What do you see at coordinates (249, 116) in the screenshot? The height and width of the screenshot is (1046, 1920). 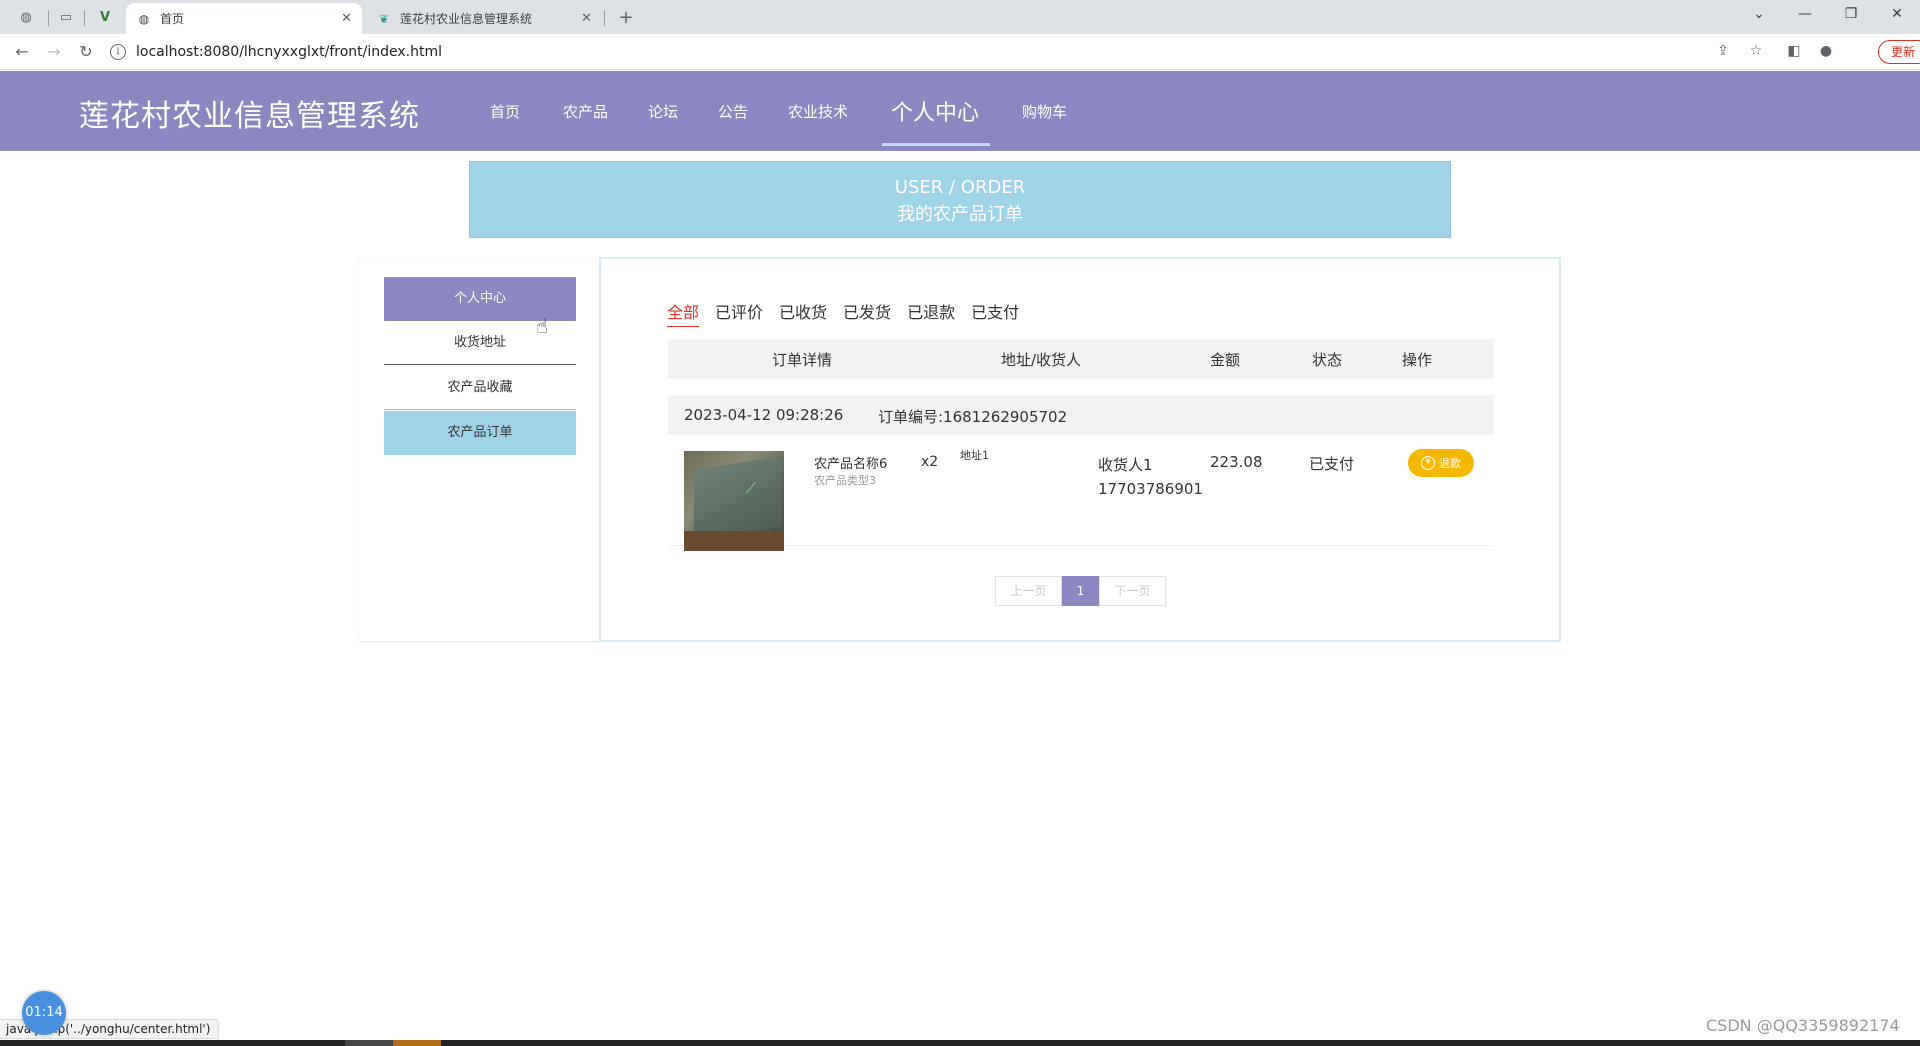 I see `site-title: 莲花村农业信息管理系统` at bounding box center [249, 116].